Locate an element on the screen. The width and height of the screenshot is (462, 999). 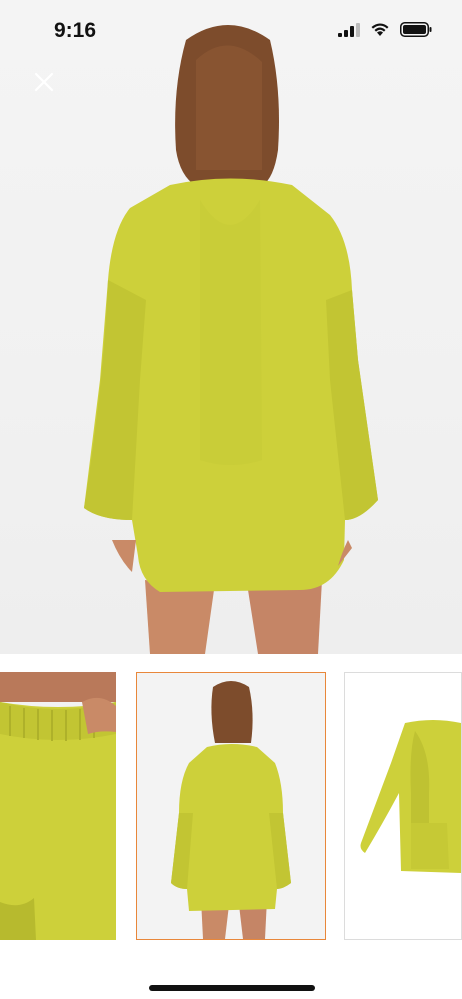
close-button is located at coordinates (44, 82).